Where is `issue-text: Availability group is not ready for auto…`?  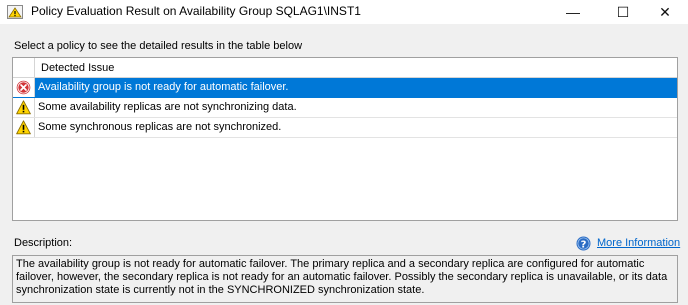
issue-text: Availability group is not ready for auto… is located at coordinates (163, 87).